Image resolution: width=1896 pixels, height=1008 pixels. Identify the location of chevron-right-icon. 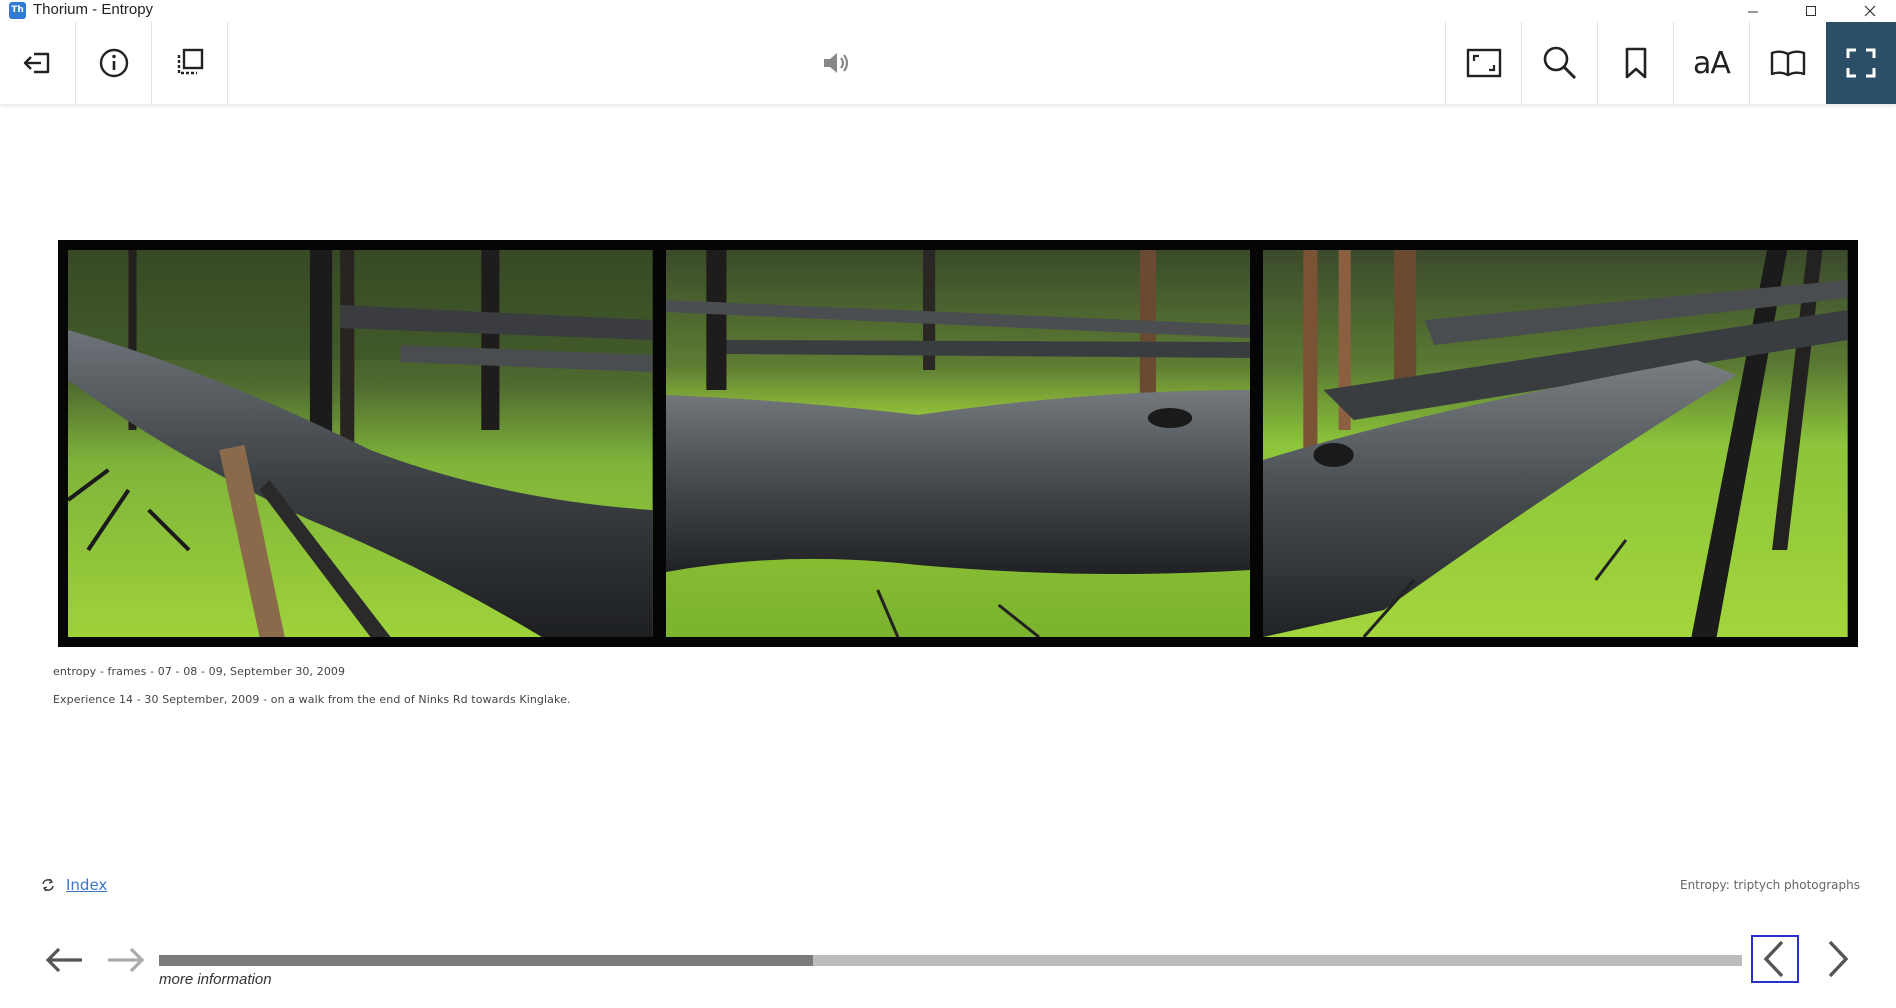
(1838, 959).